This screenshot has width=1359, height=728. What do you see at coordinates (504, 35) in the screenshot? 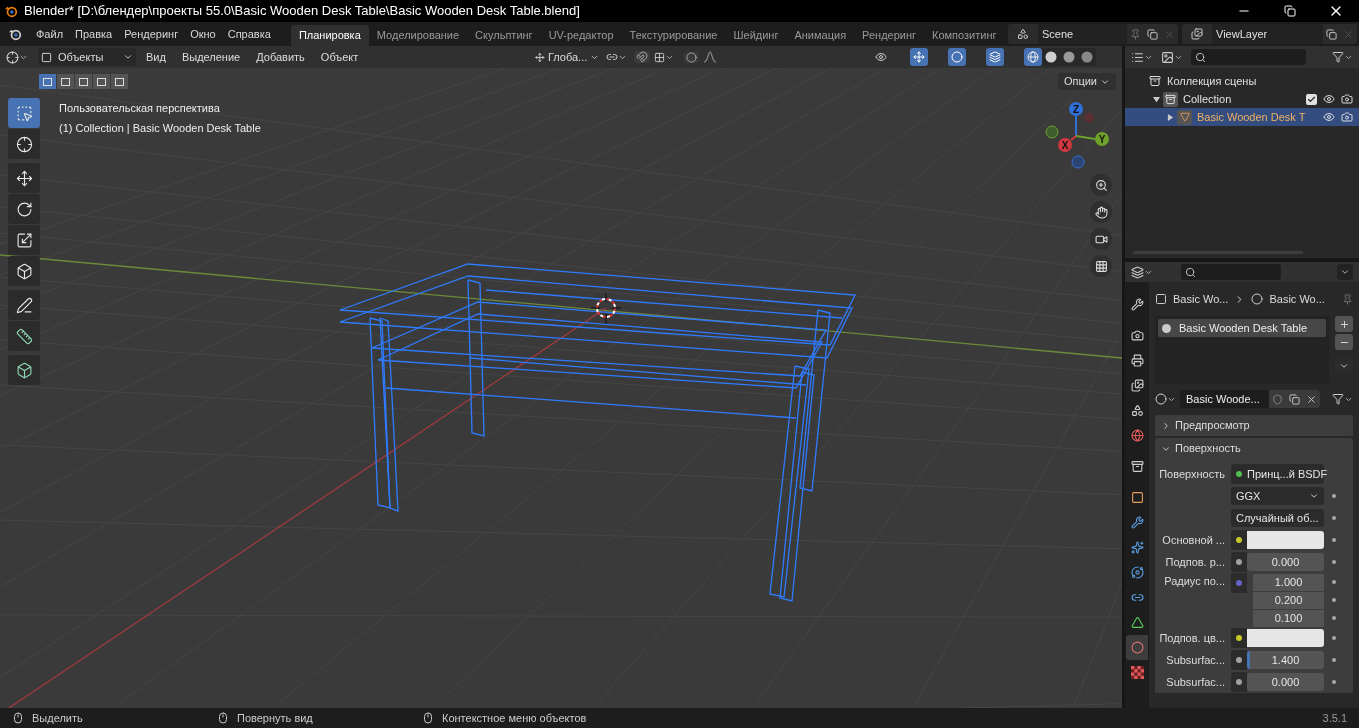
I see `workspace-tab: Скульптинг` at bounding box center [504, 35].